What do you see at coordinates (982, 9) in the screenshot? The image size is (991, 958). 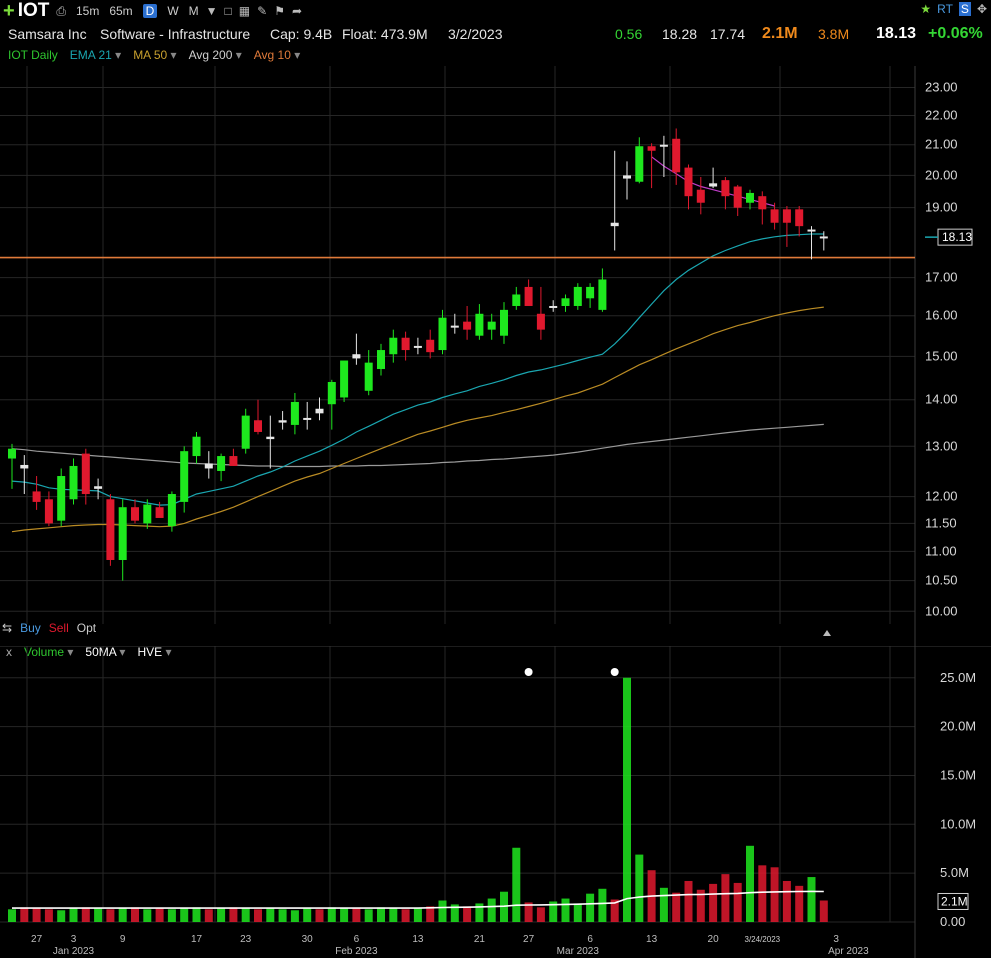 I see `move-icon: ✥` at bounding box center [982, 9].